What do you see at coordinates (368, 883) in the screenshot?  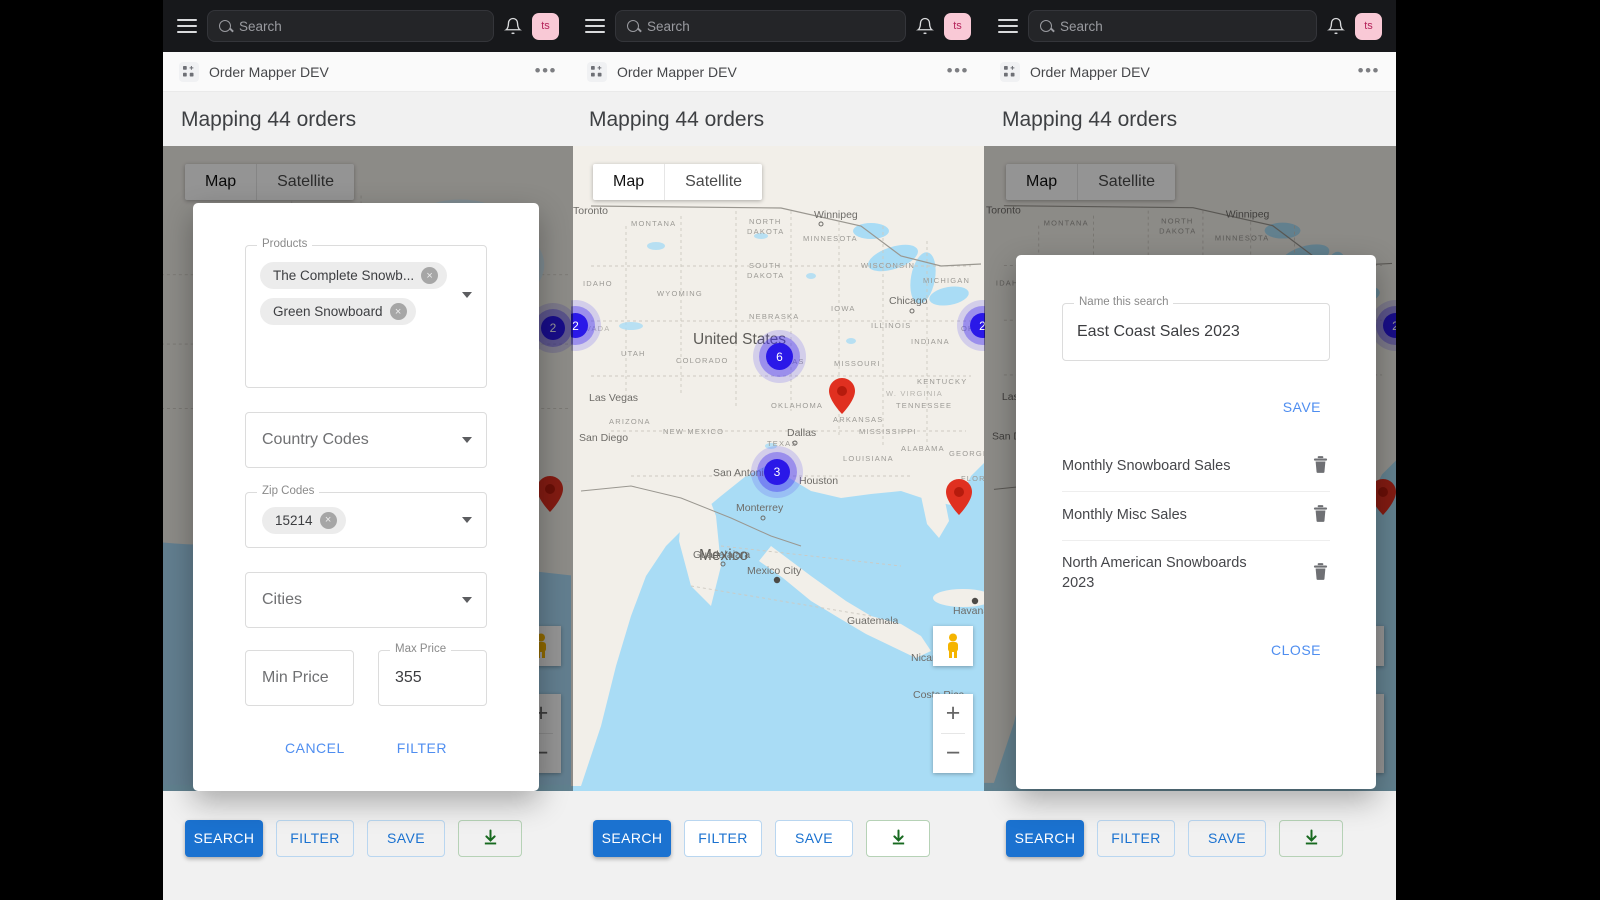 I see `footer-strip` at bounding box center [368, 883].